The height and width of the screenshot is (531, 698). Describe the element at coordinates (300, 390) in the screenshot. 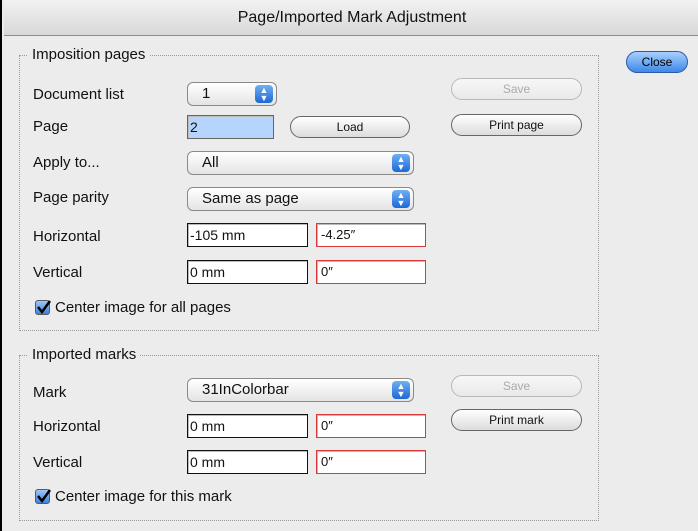

I see `mark-popup: 31InColorbar ▲ ▼` at that location.